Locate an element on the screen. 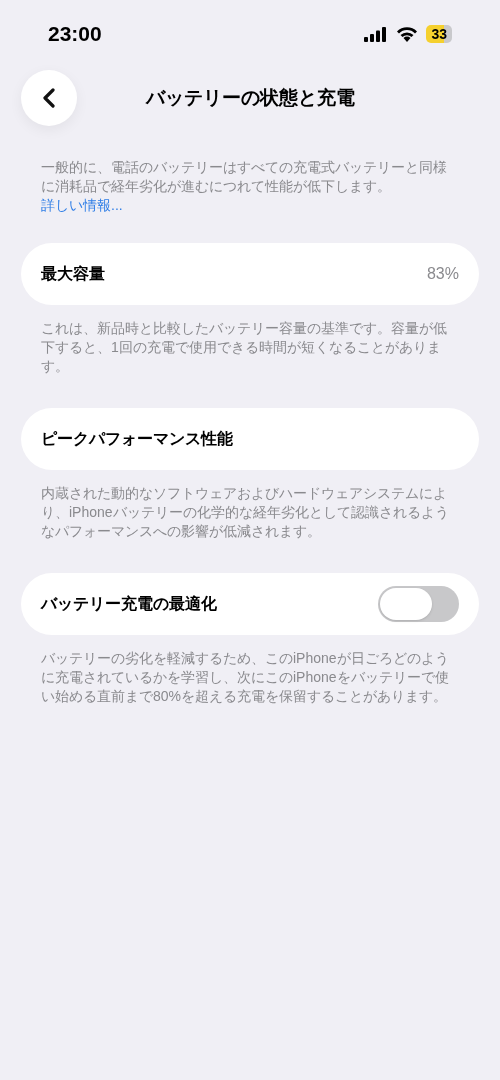  row-label: 最大容量 is located at coordinates (73, 274).